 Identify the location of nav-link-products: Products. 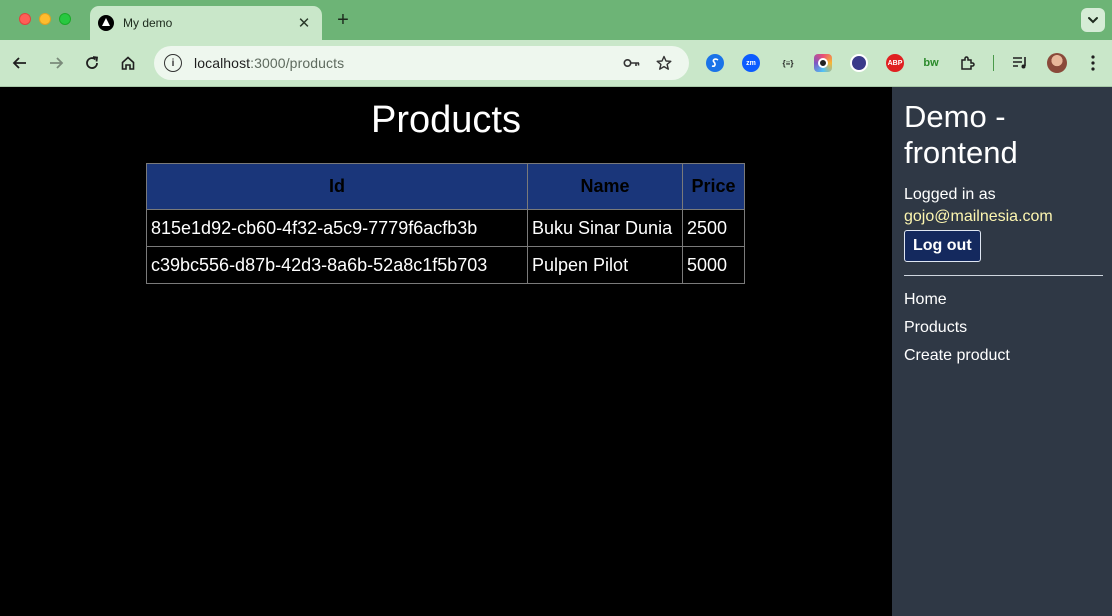
(1003, 333).